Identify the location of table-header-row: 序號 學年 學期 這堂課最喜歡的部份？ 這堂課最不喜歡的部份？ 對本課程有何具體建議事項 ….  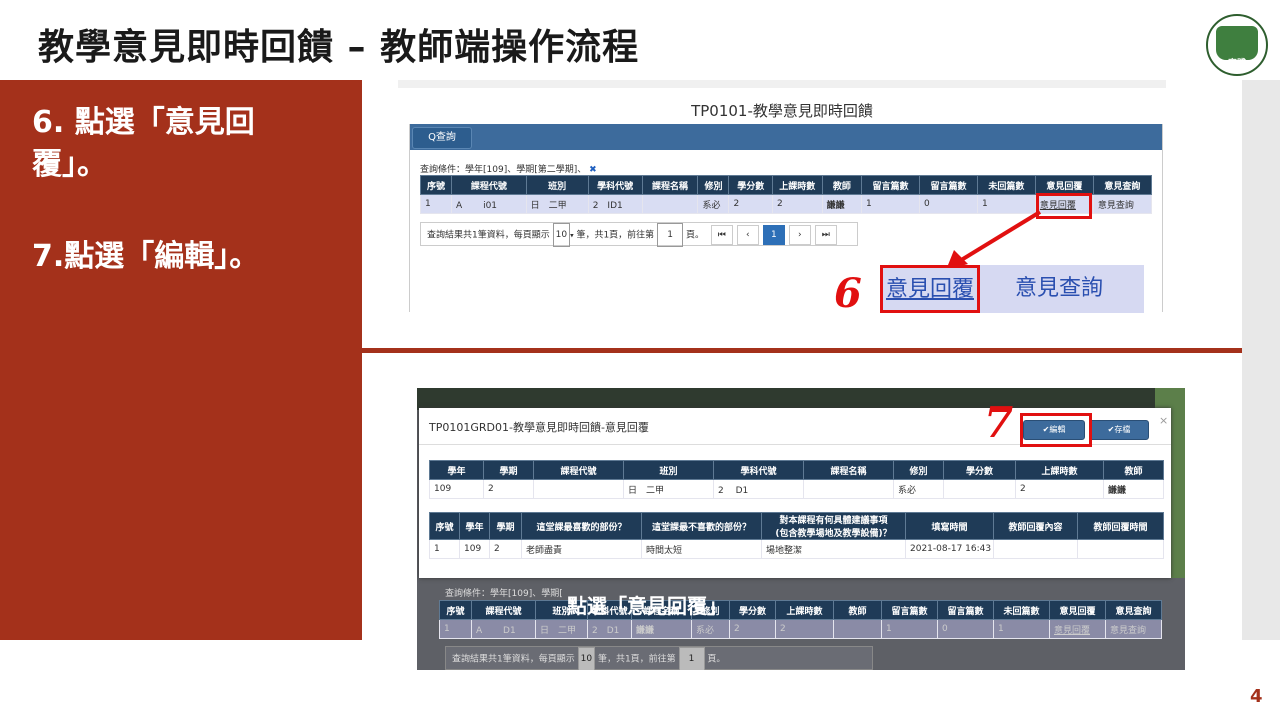
(796, 526).